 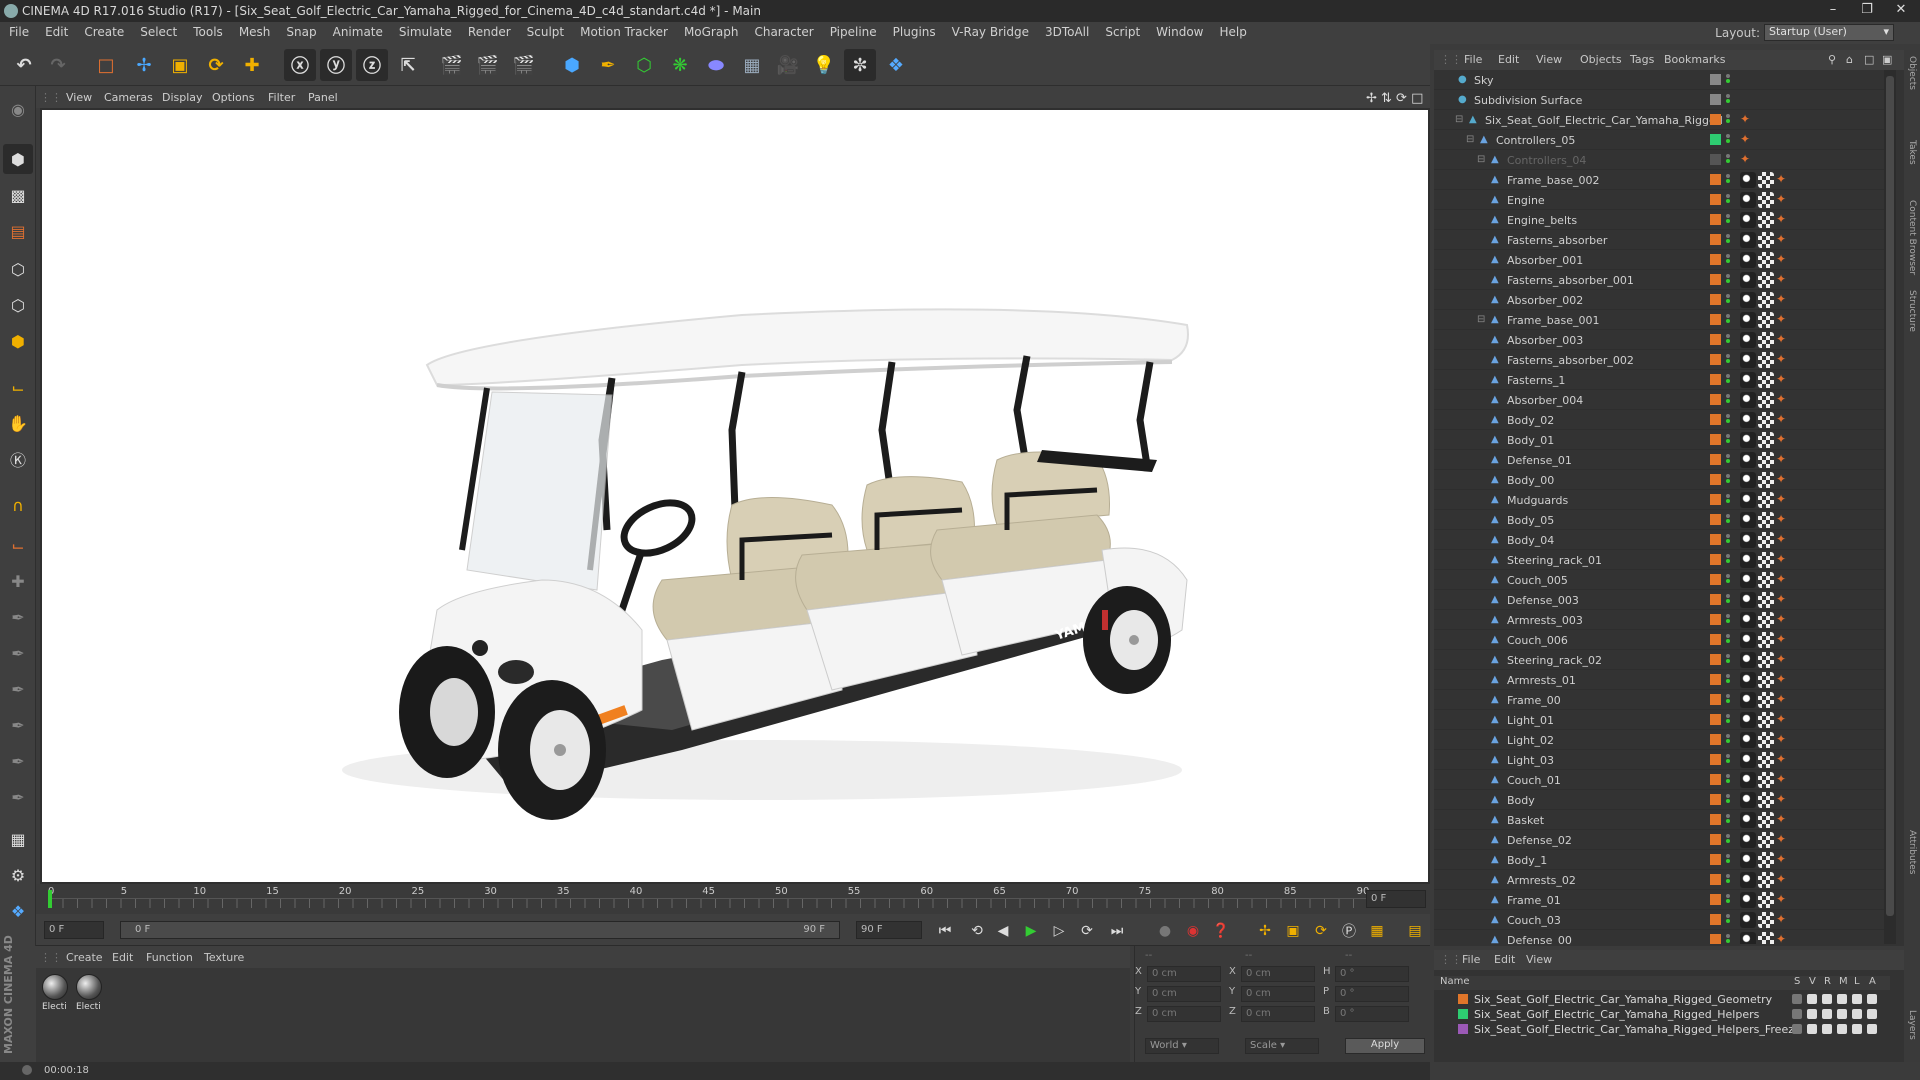 I want to click on deformer-icon: ⬬, so click(x=716, y=65).